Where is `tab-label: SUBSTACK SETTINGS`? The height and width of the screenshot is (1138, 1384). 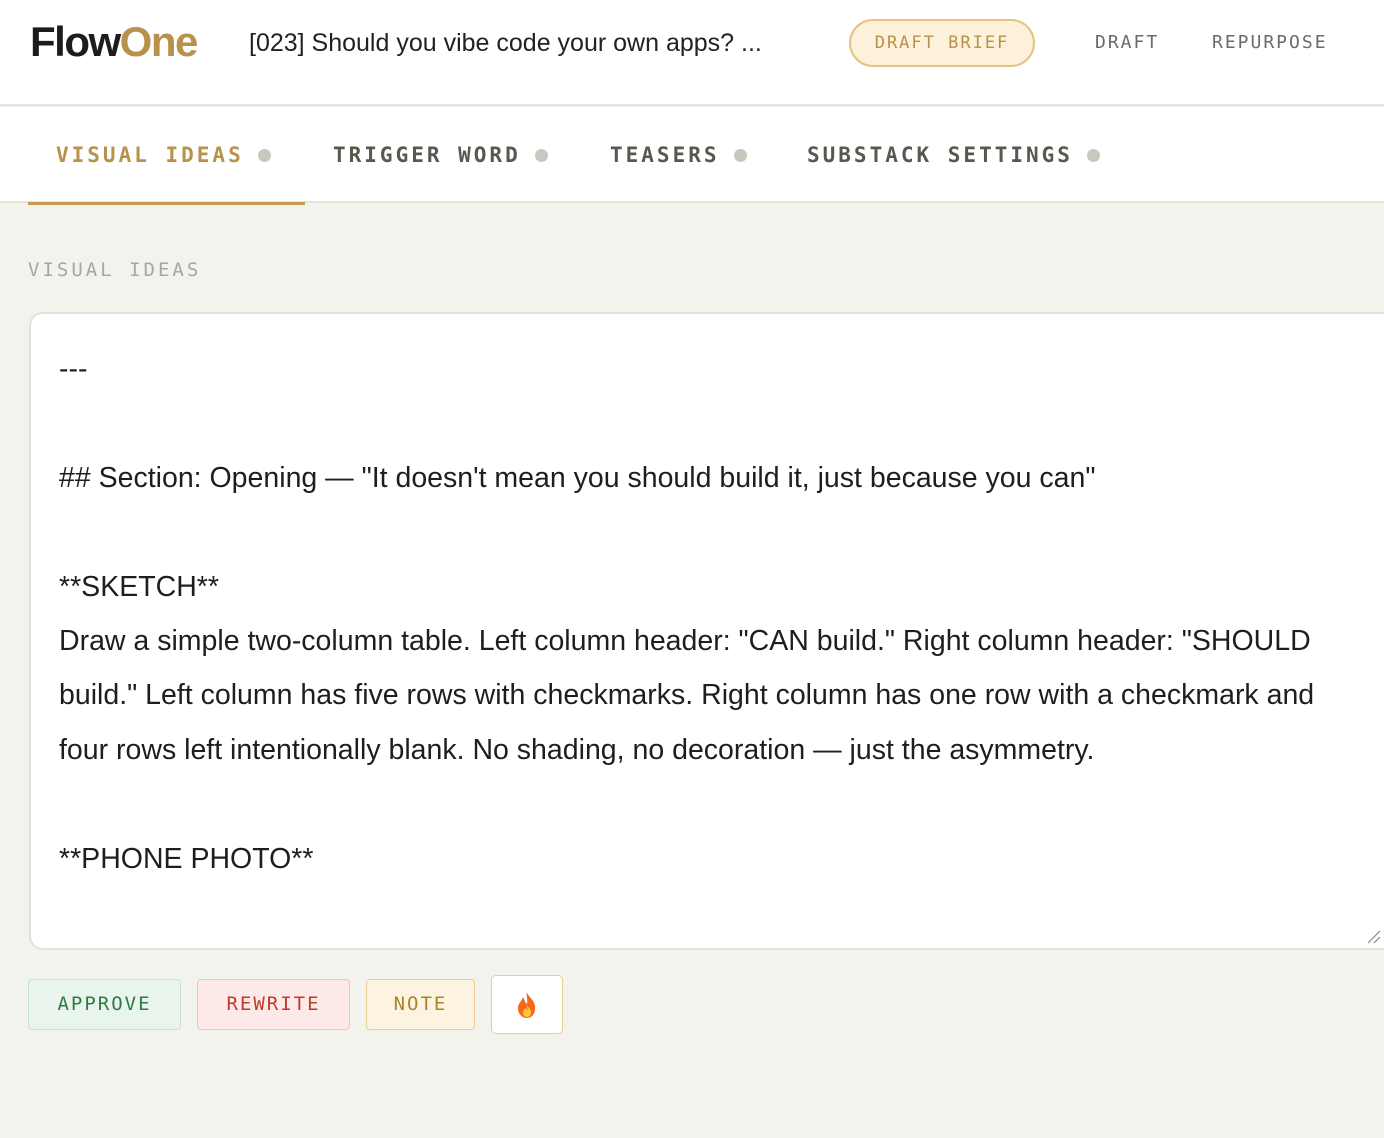 tab-label: SUBSTACK SETTINGS is located at coordinates (940, 155).